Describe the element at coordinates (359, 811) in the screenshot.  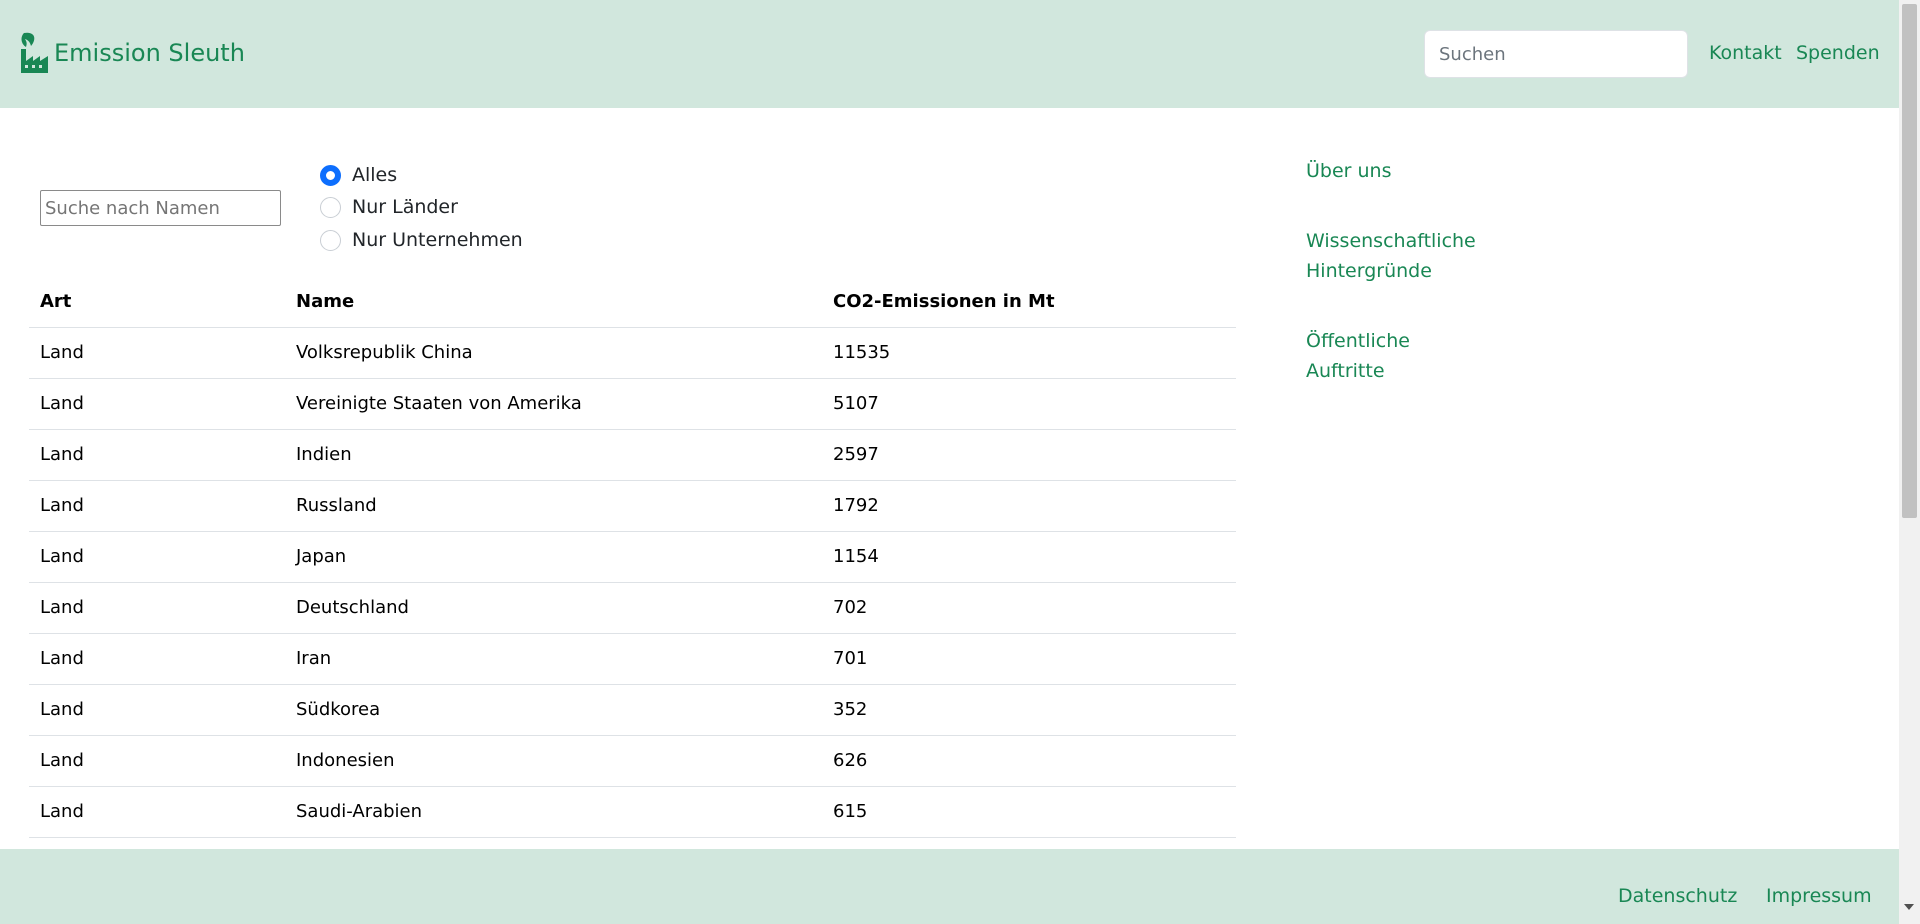
I see `cell-name: Saudi-Arabien` at that location.